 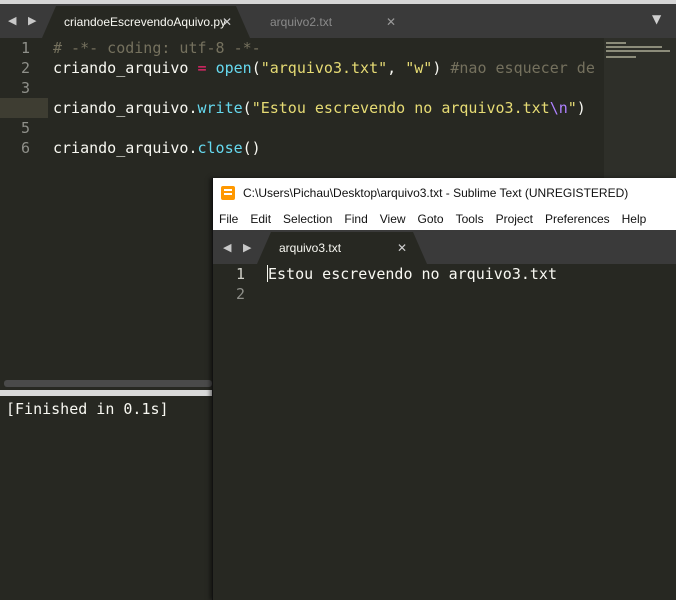 What do you see at coordinates (431, 219) in the screenshot?
I see `menu-goto: Goto` at bounding box center [431, 219].